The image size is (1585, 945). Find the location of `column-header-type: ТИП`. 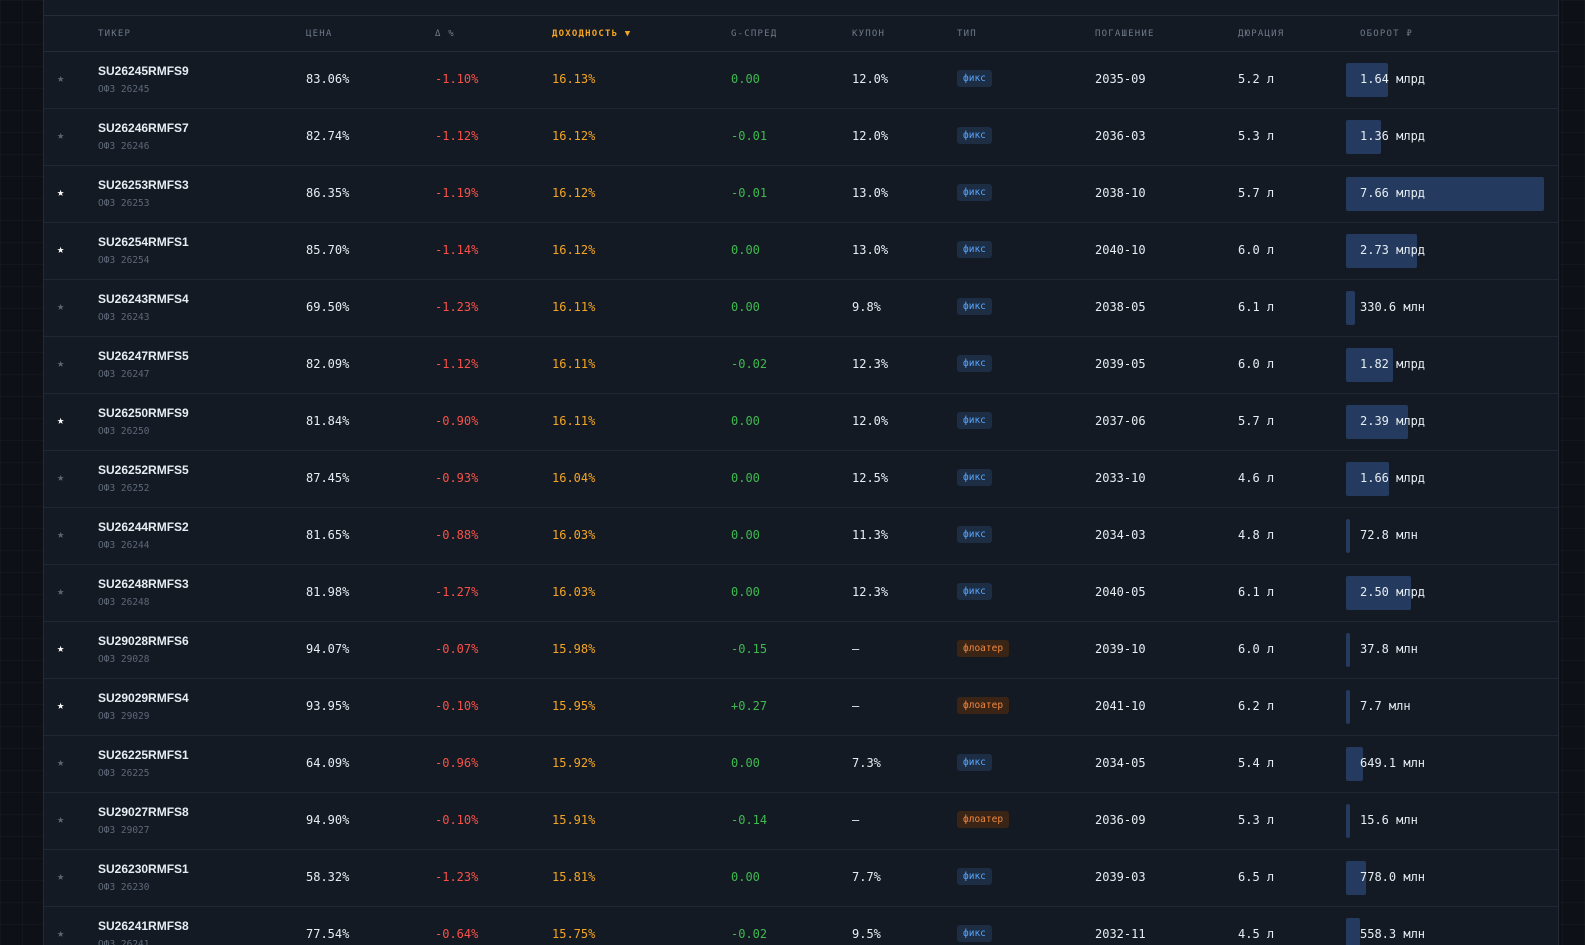

column-header-type: ТИП is located at coordinates (967, 34).